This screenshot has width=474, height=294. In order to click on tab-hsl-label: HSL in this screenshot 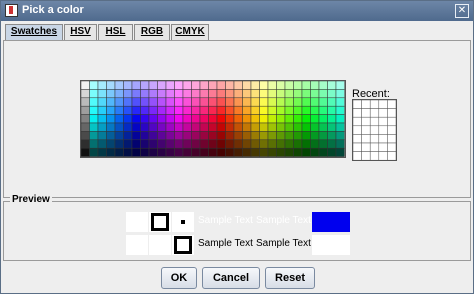, I will do `click(115, 31)`.